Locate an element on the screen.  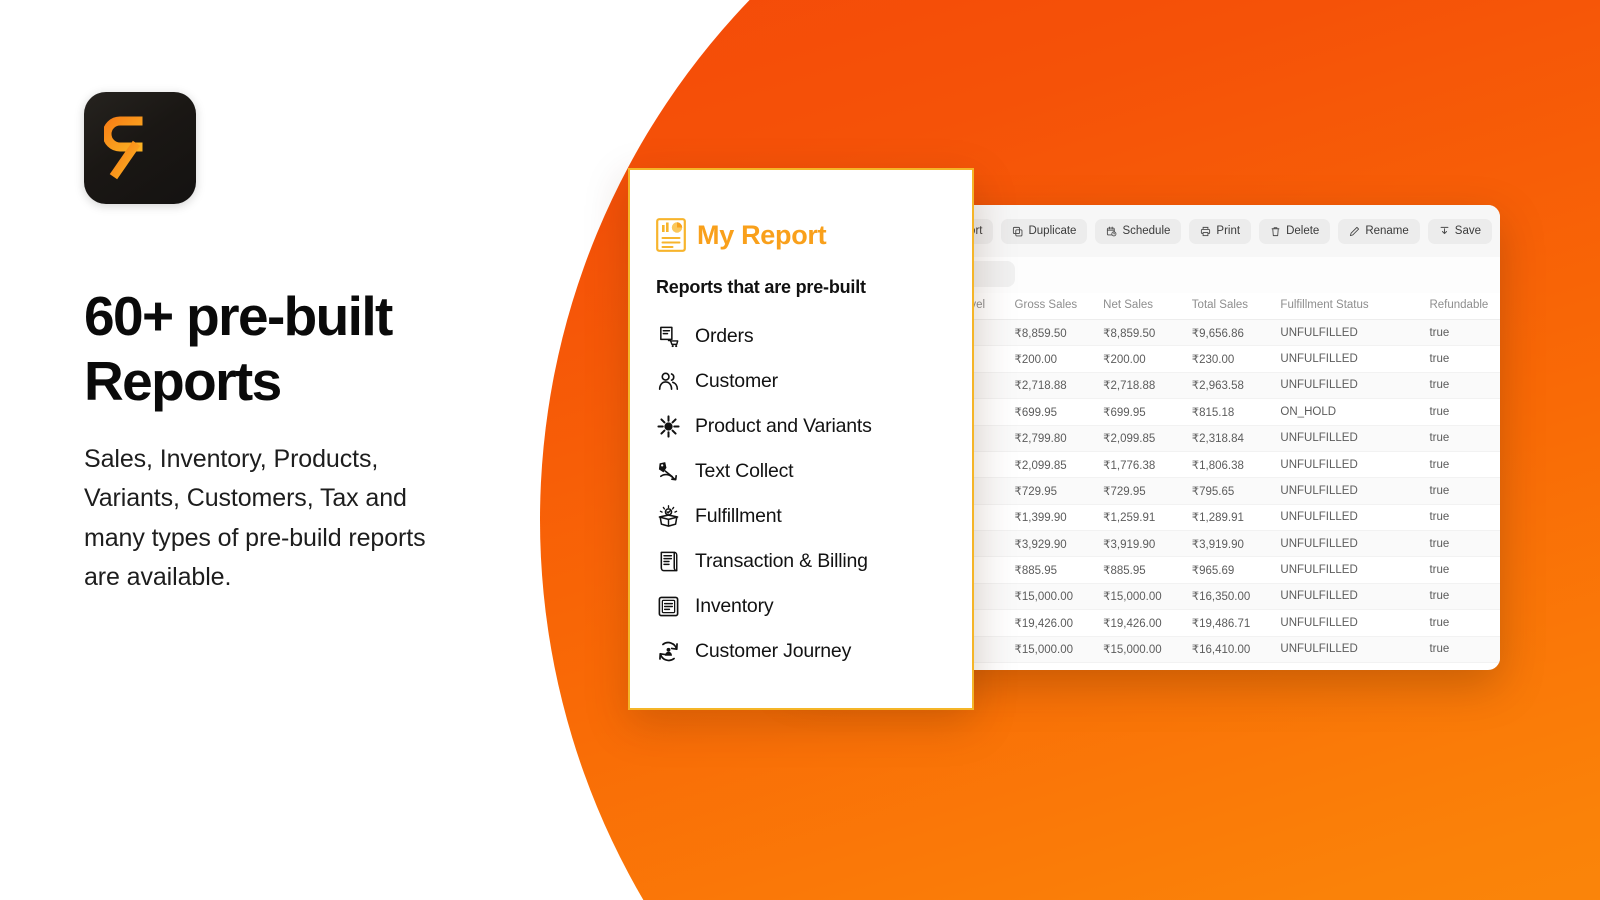
cell-net-sales: ₹2,099.85 is located at coordinates (1147, 438).